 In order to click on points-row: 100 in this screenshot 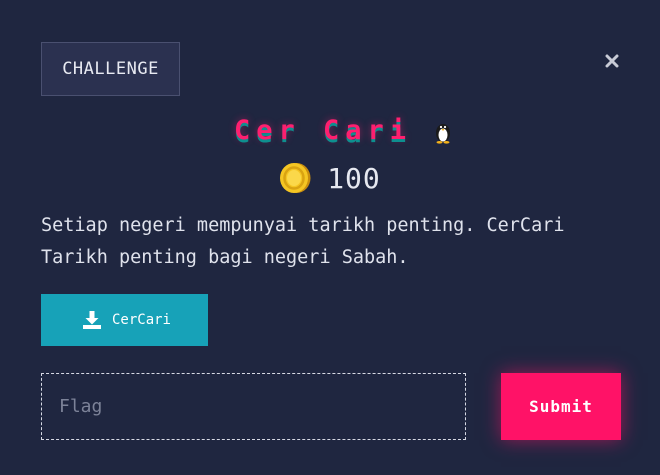, I will do `click(330, 178)`.